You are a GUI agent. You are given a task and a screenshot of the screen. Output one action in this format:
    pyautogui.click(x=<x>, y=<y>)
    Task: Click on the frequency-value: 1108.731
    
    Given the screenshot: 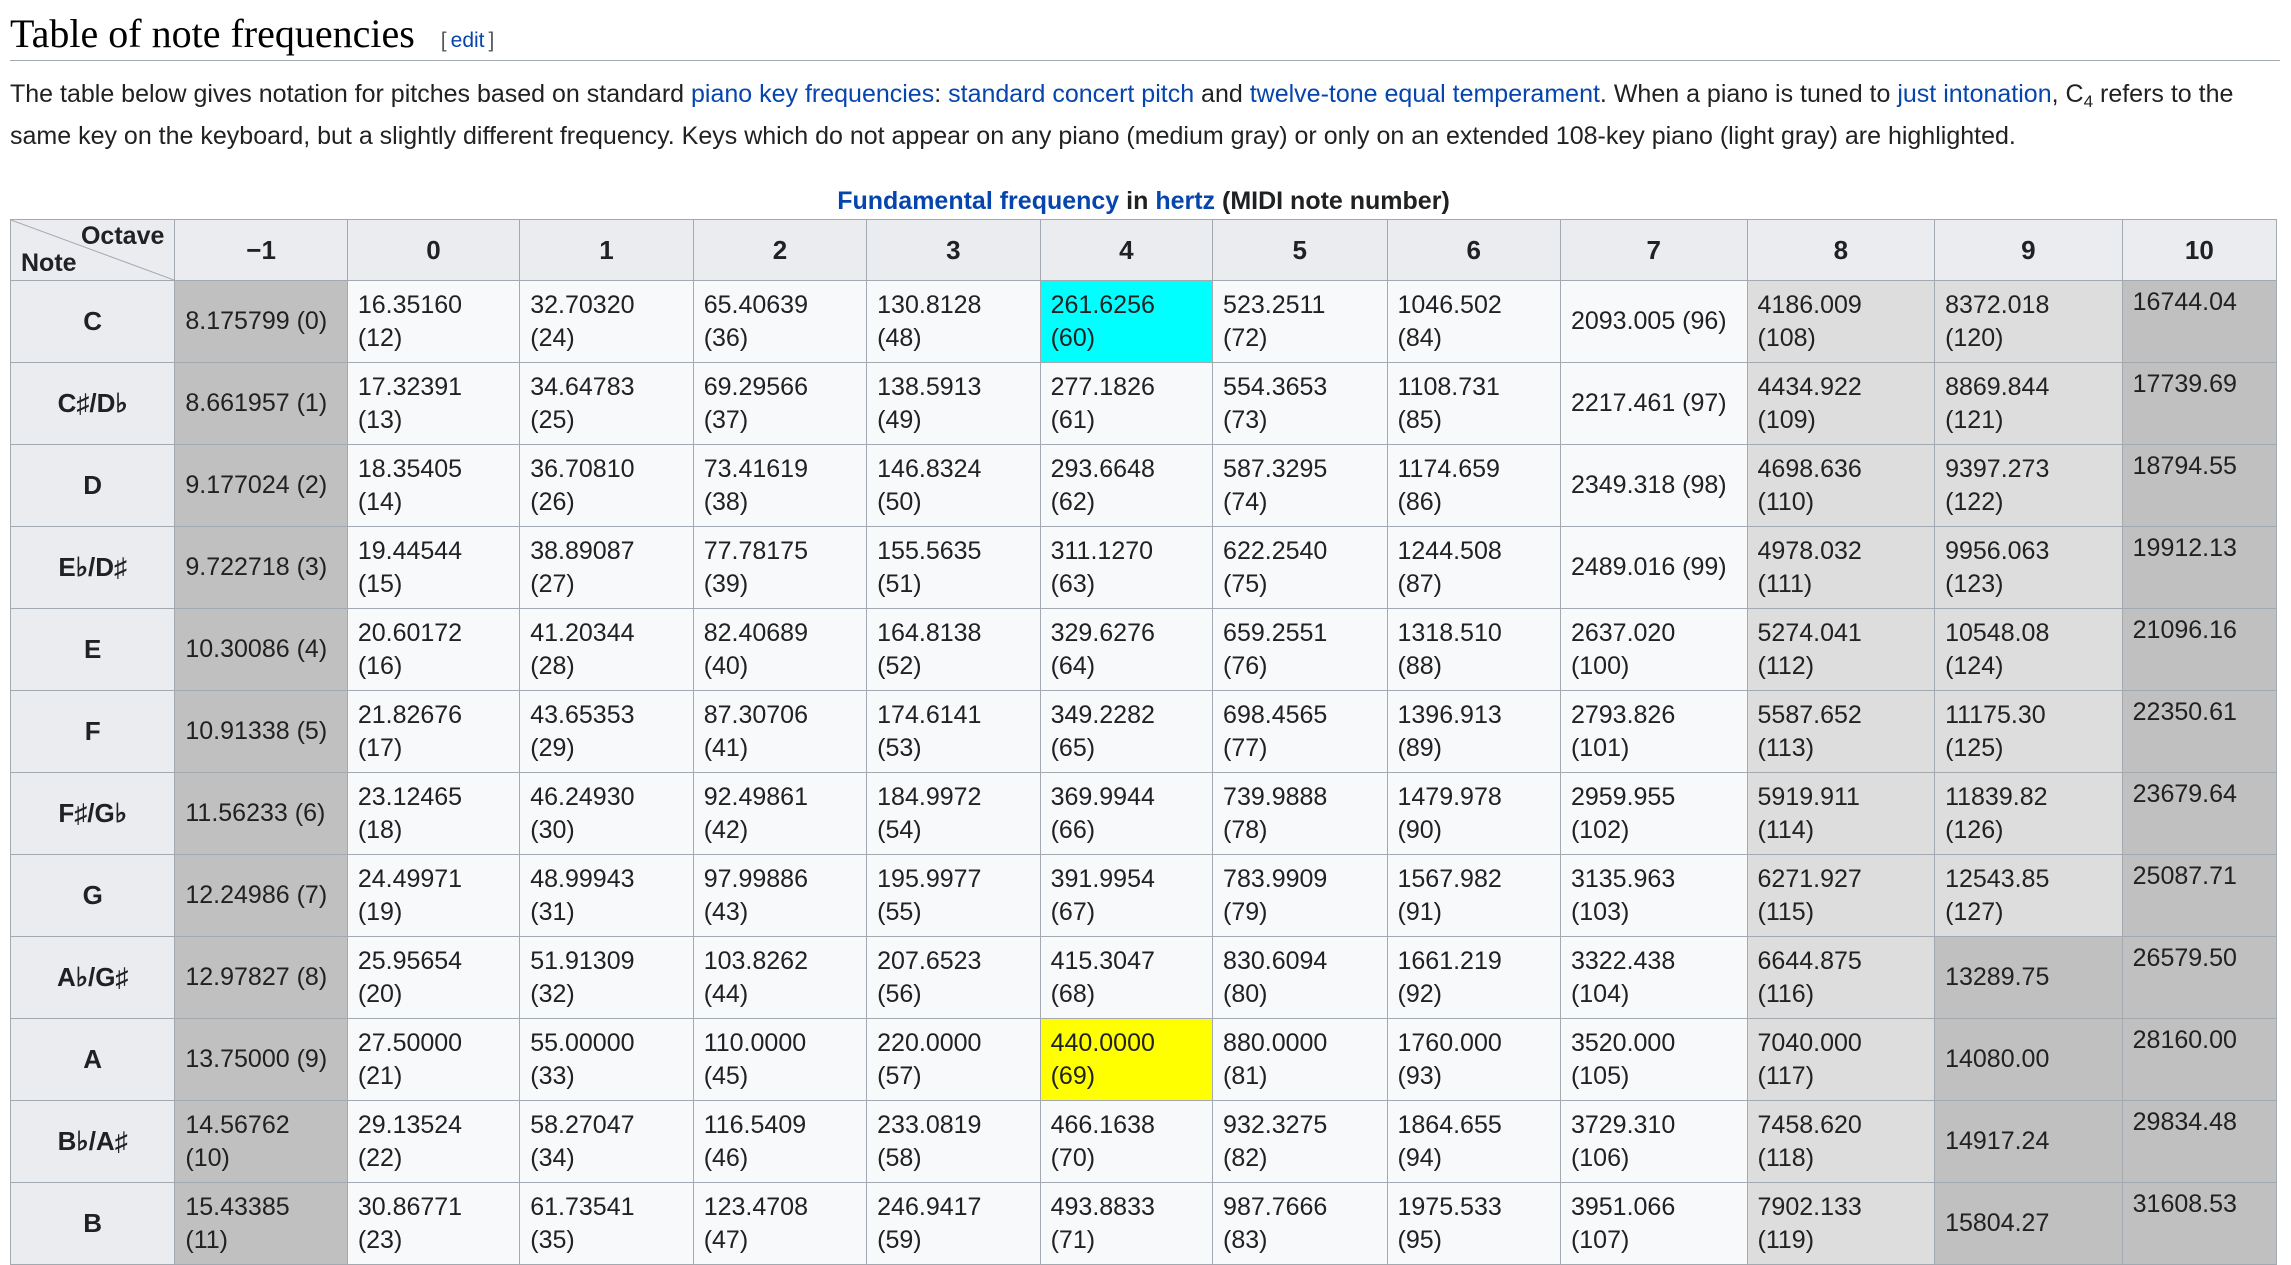 What is the action you would take?
    pyautogui.click(x=1448, y=386)
    